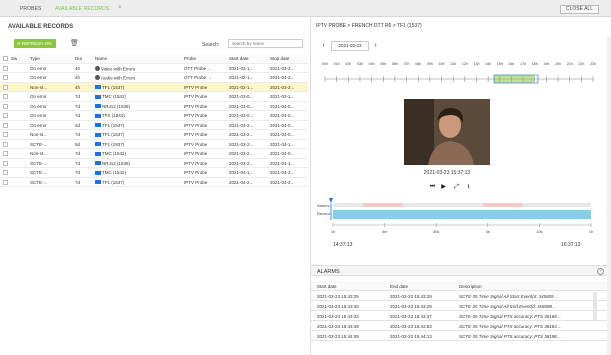 The image size is (611, 355). What do you see at coordinates (82, 9) in the screenshot?
I see `tab-available-records: AVAILABLE RECORDS` at bounding box center [82, 9].